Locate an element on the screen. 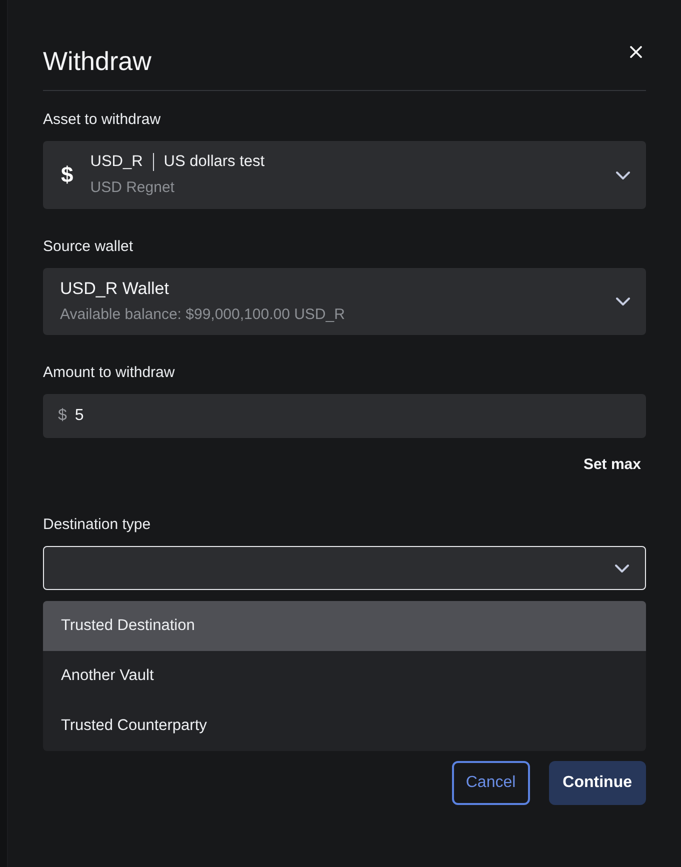 This screenshot has height=867, width=681. field-label: Source wallet is located at coordinates (88, 247).